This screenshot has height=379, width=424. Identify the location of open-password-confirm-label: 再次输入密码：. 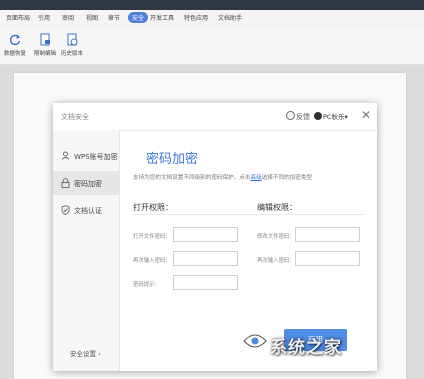
(152, 261).